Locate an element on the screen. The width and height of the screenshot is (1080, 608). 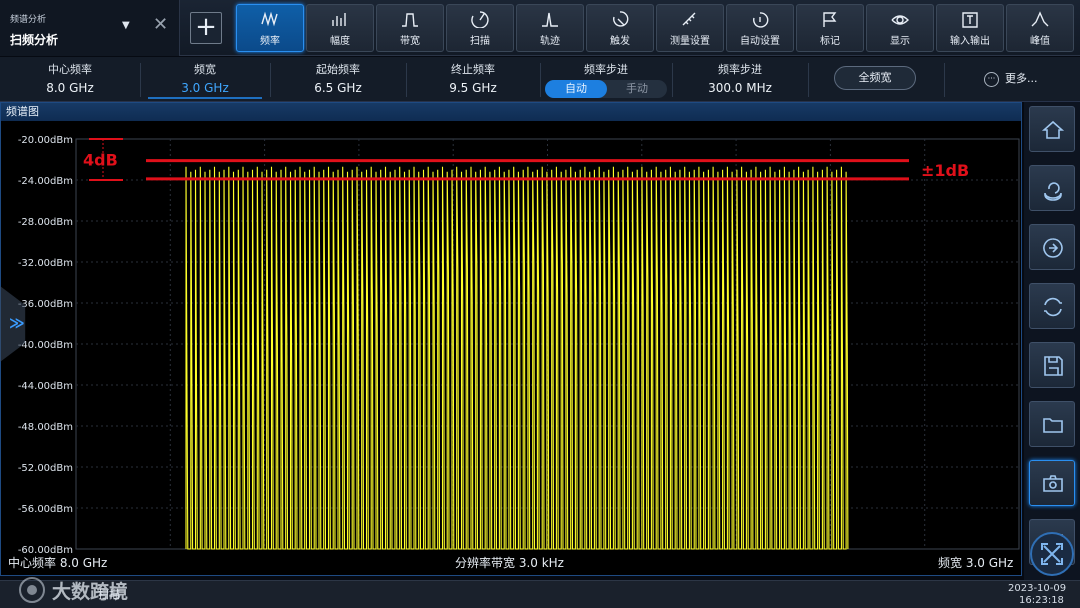
cross-arrows-icon is located at coordinates (1052, 554).